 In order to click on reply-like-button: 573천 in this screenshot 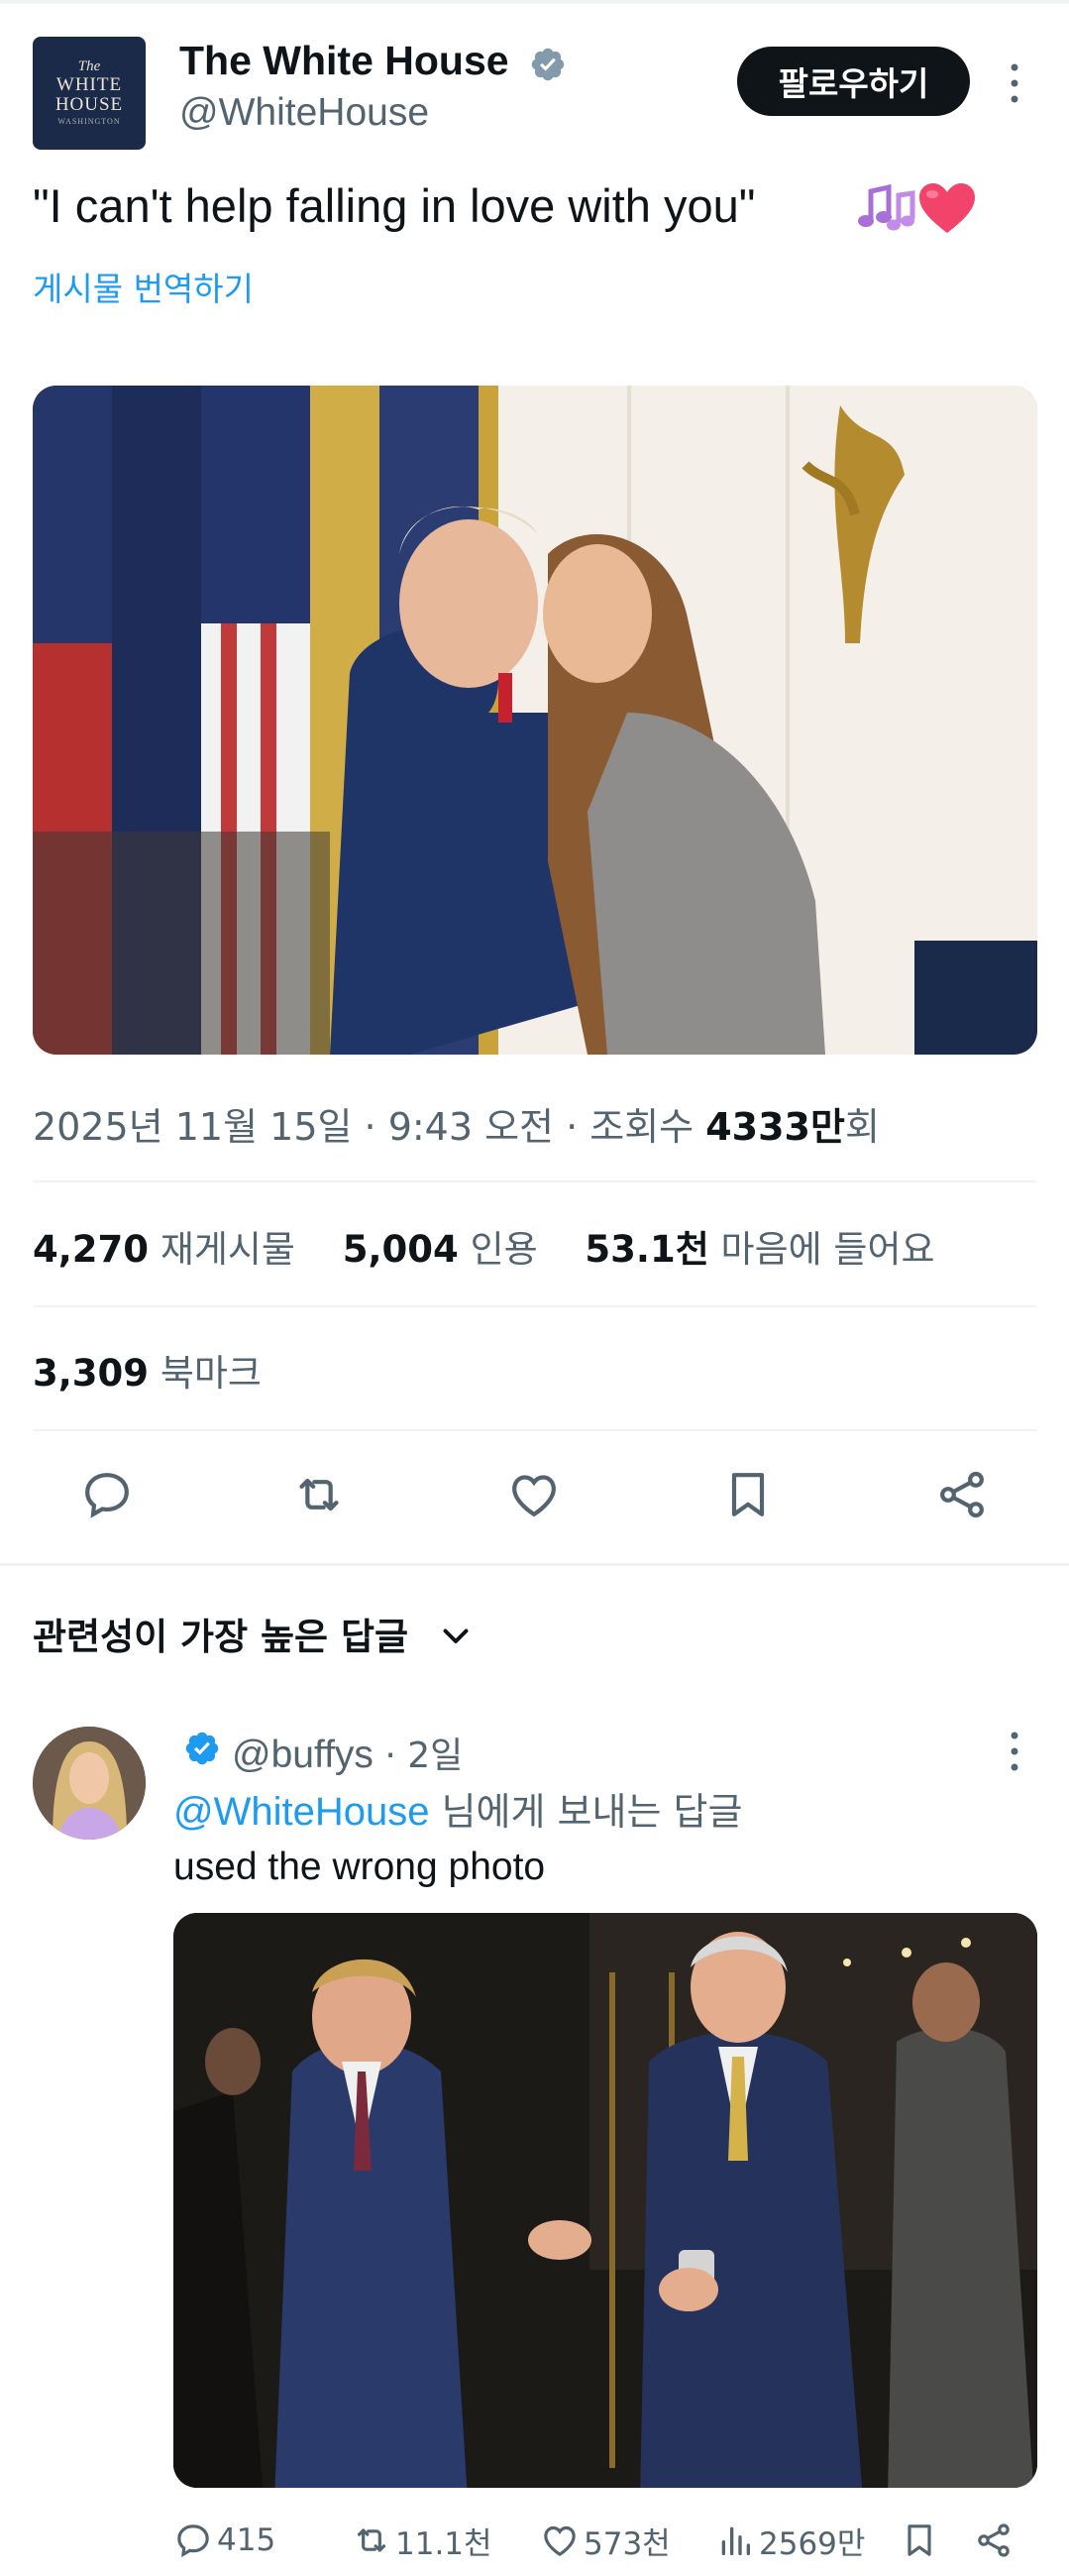, I will do `click(605, 2540)`.